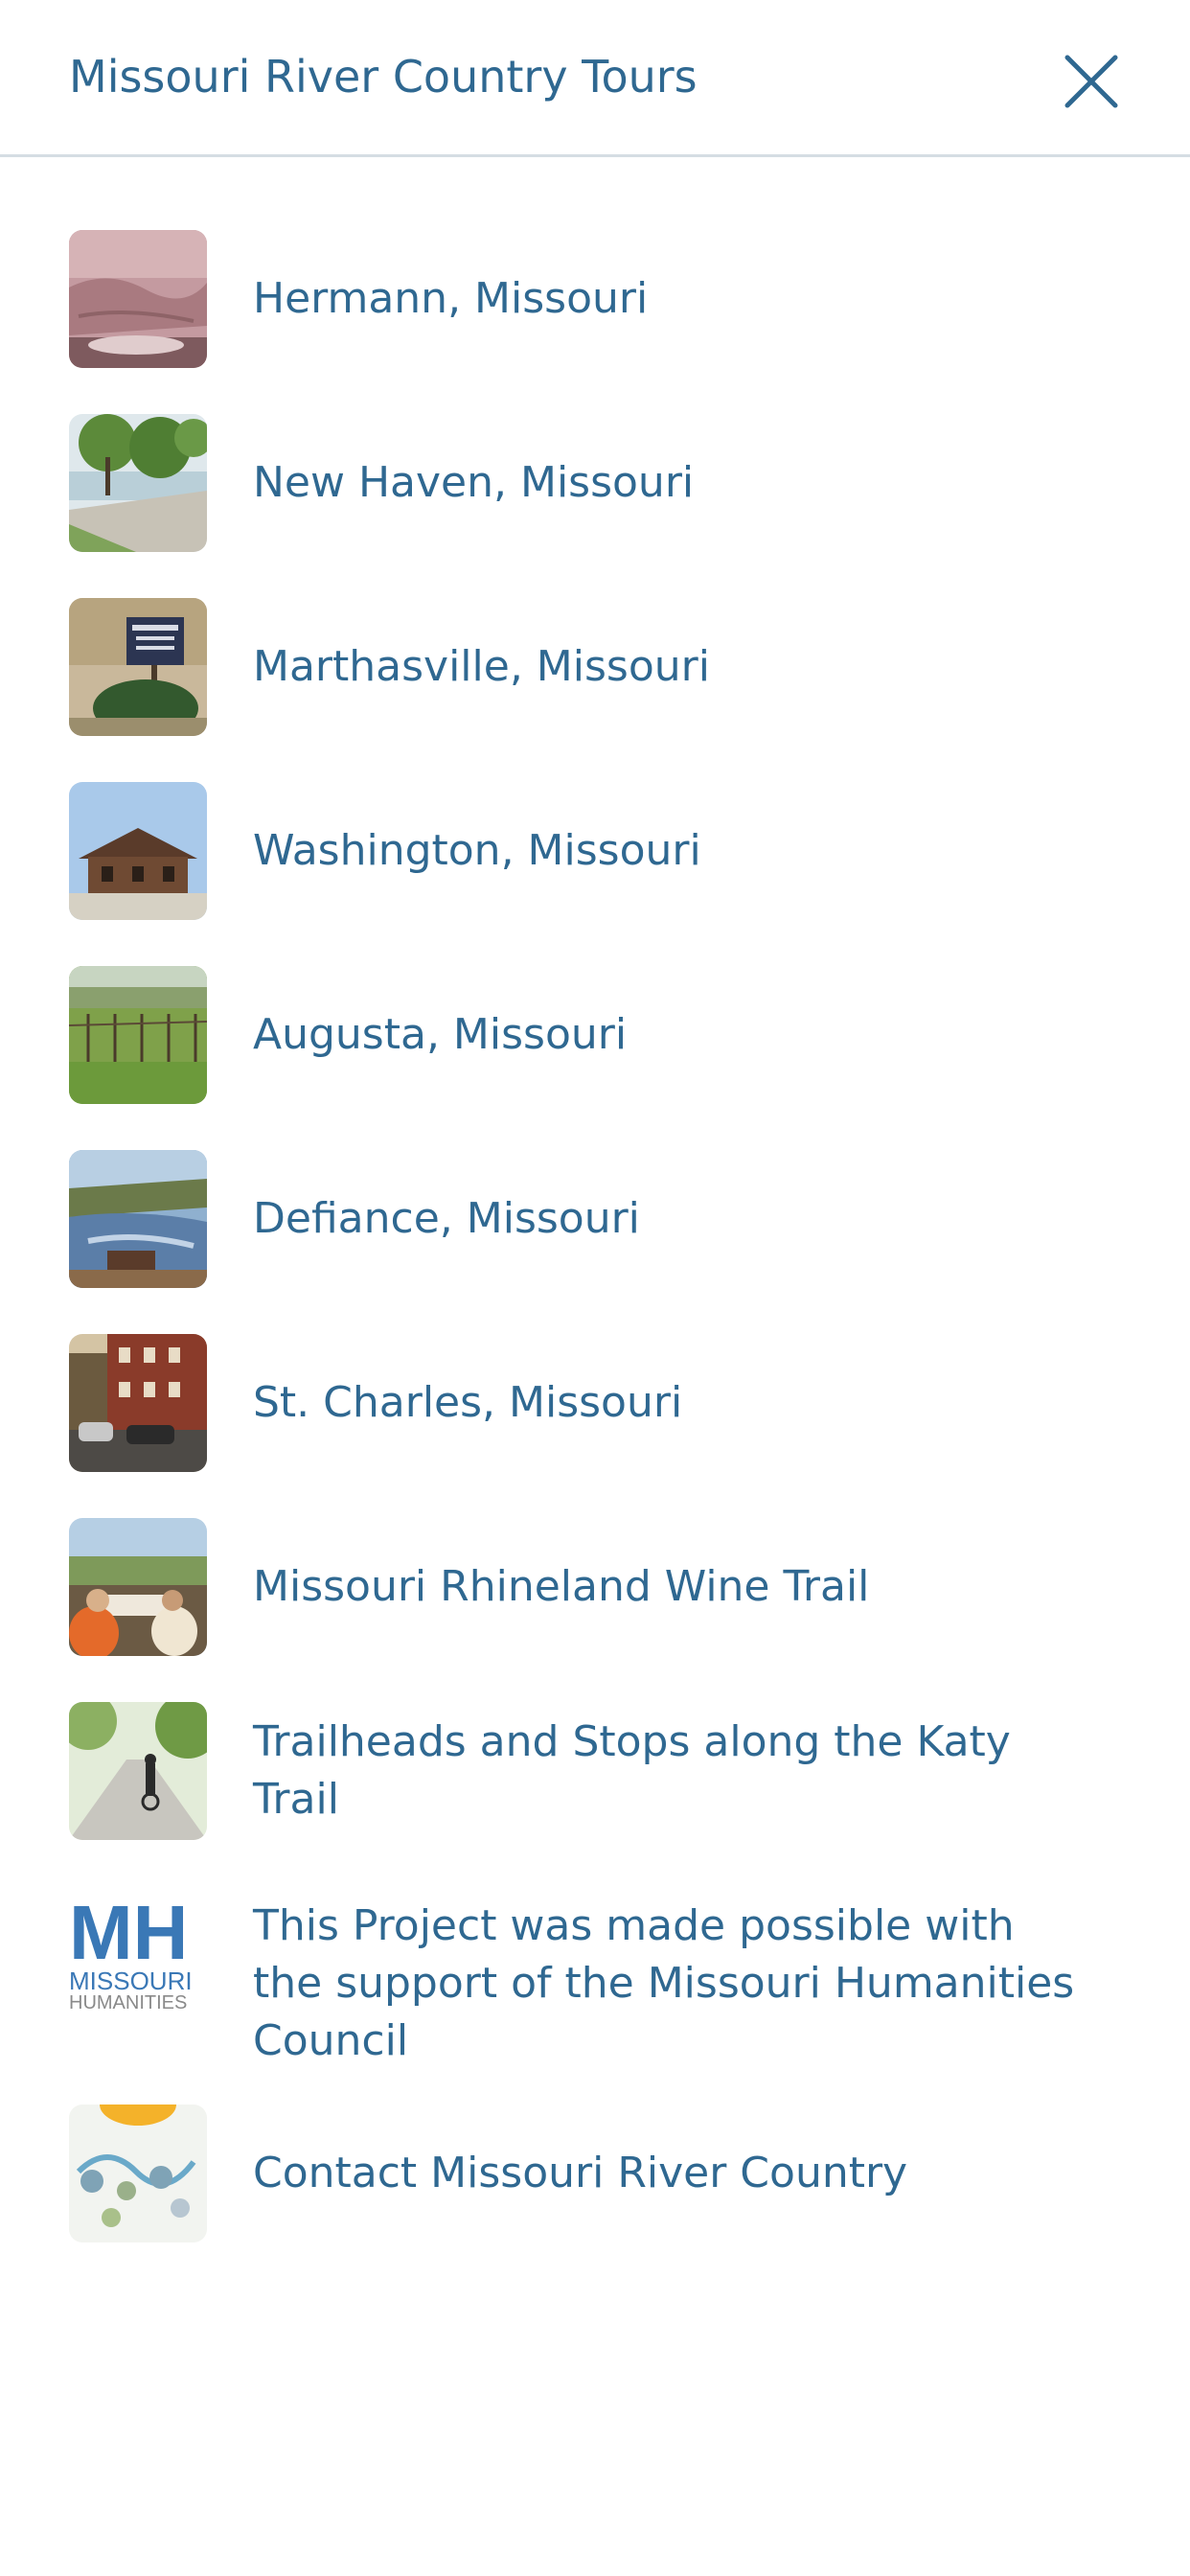  Describe the element at coordinates (477, 851) in the screenshot. I see `menu-item-label: Washington, Missouri` at that location.